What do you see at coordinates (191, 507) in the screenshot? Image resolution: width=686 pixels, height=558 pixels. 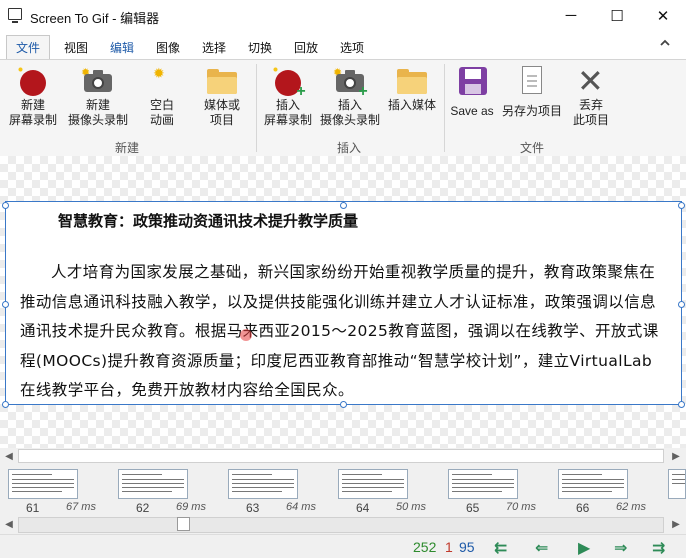 I see `frame-duration: 69 ms` at bounding box center [191, 507].